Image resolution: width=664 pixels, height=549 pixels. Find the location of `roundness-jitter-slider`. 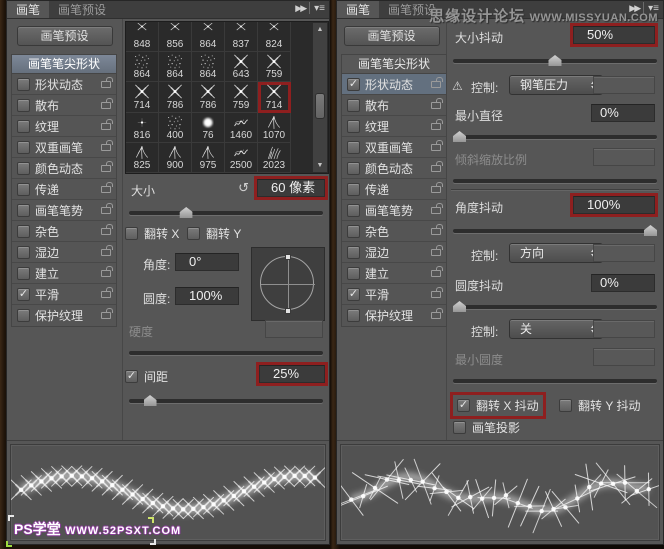

roundness-jitter-slider is located at coordinates (555, 306).